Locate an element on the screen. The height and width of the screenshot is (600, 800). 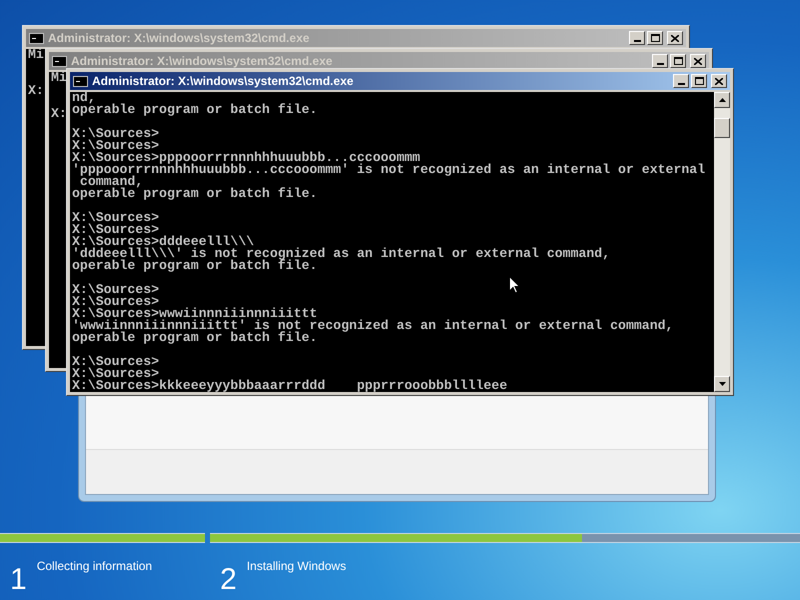
step-number: 1 is located at coordinates (18, 580).